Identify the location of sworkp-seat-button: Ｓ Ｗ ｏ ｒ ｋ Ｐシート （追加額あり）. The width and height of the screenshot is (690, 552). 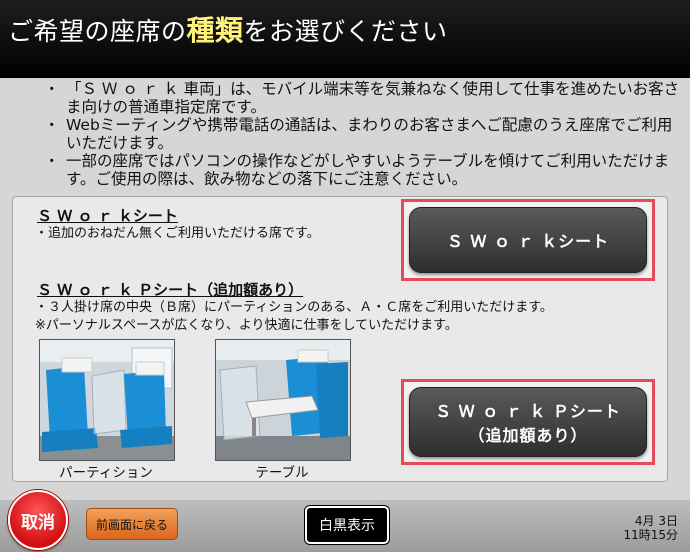
(528, 422).